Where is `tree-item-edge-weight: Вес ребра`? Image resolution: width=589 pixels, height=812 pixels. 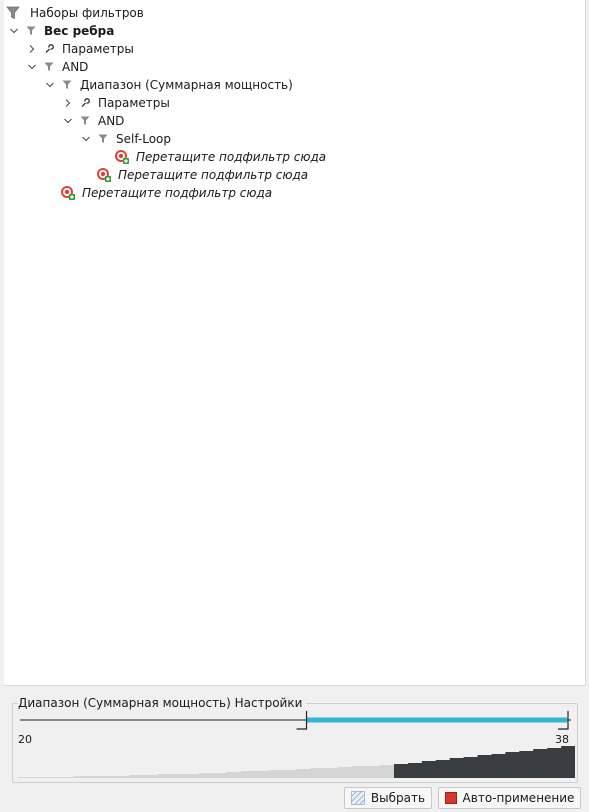 tree-item-edge-weight: Вес ребра is located at coordinates (61, 31).